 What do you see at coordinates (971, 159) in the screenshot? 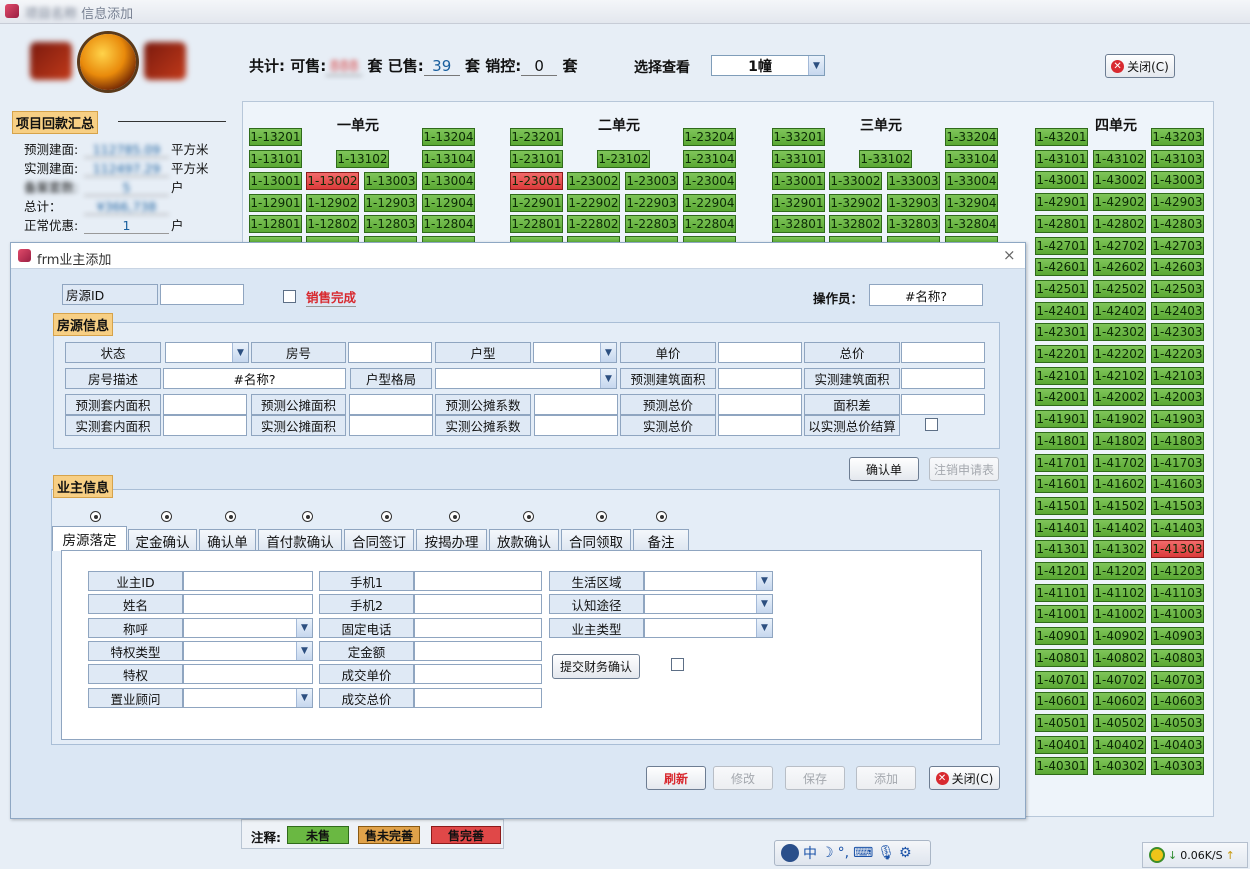
I see `unit-cell: 1-33104` at bounding box center [971, 159].